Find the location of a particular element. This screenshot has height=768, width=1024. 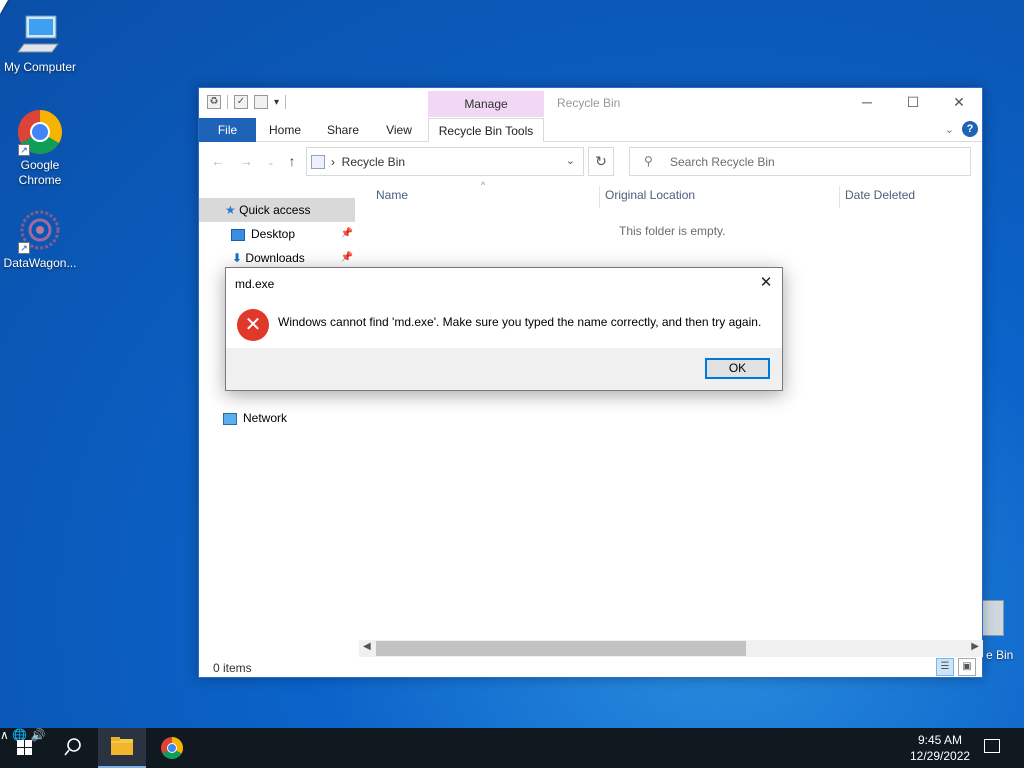

taskbar-chrome is located at coordinates (172, 748).